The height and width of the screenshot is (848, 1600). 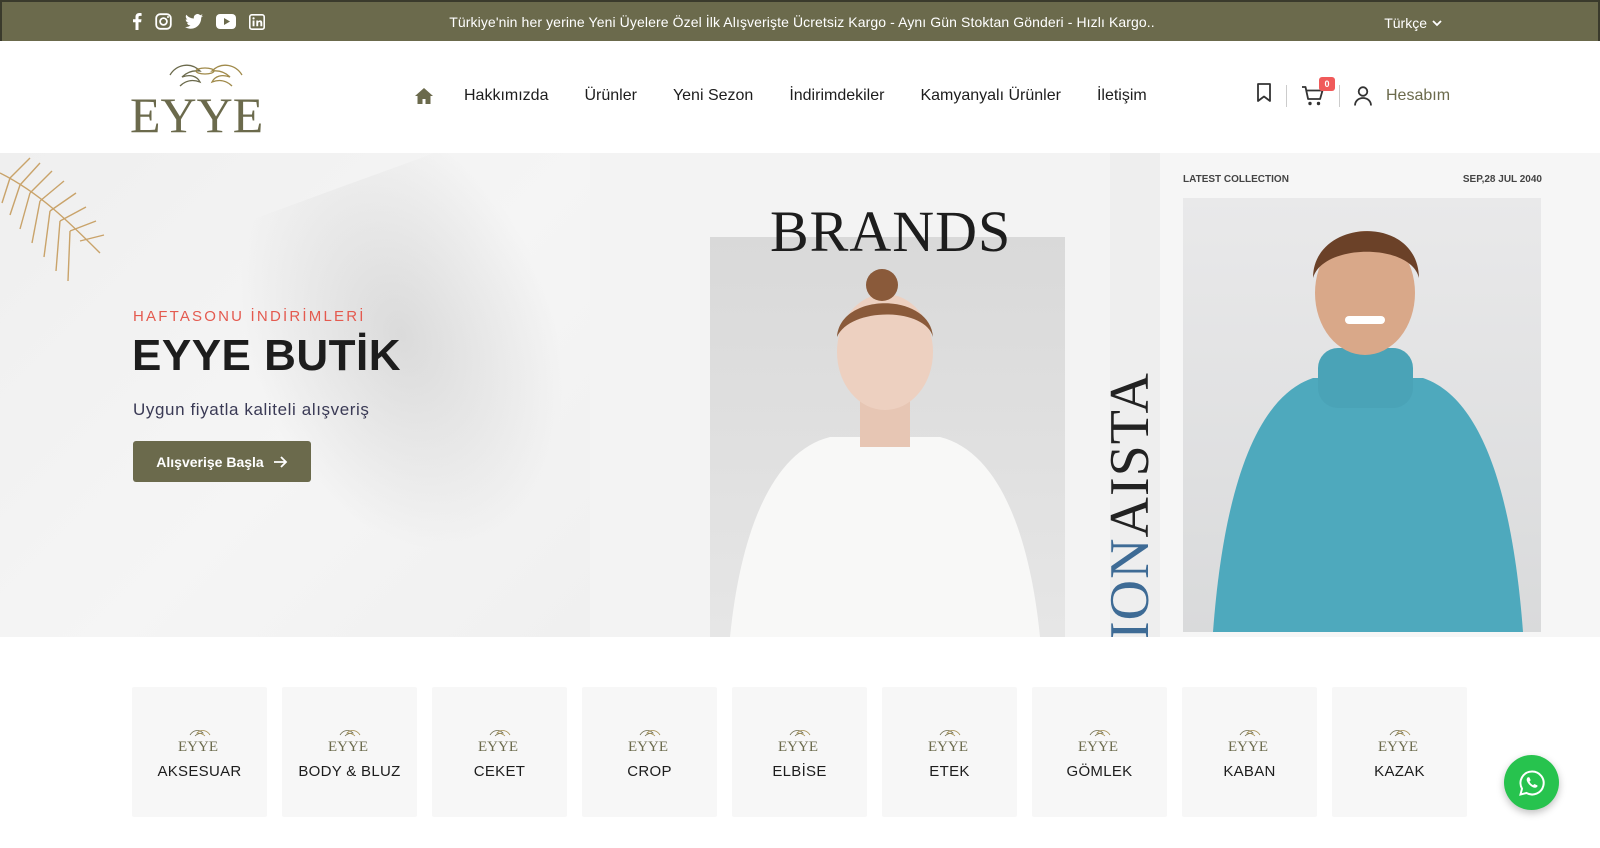 What do you see at coordinates (499, 771) in the screenshot?
I see `category-label: CEKET` at bounding box center [499, 771].